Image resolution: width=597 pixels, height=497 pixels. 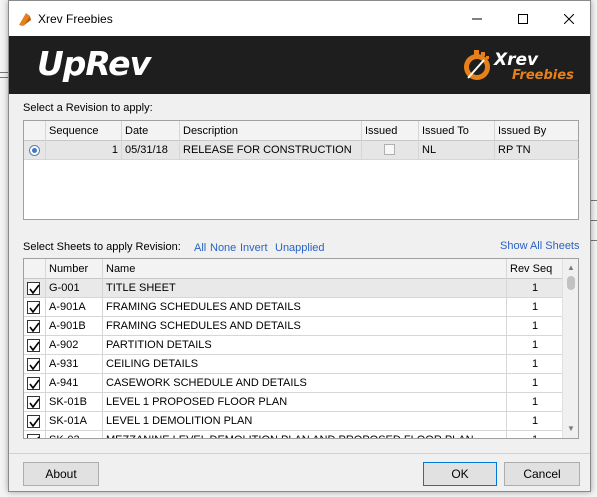 What do you see at coordinates (305, 383) in the screenshot?
I see `sheet-name: CASEWORK SCHEDULE AND DETAILS` at bounding box center [305, 383].